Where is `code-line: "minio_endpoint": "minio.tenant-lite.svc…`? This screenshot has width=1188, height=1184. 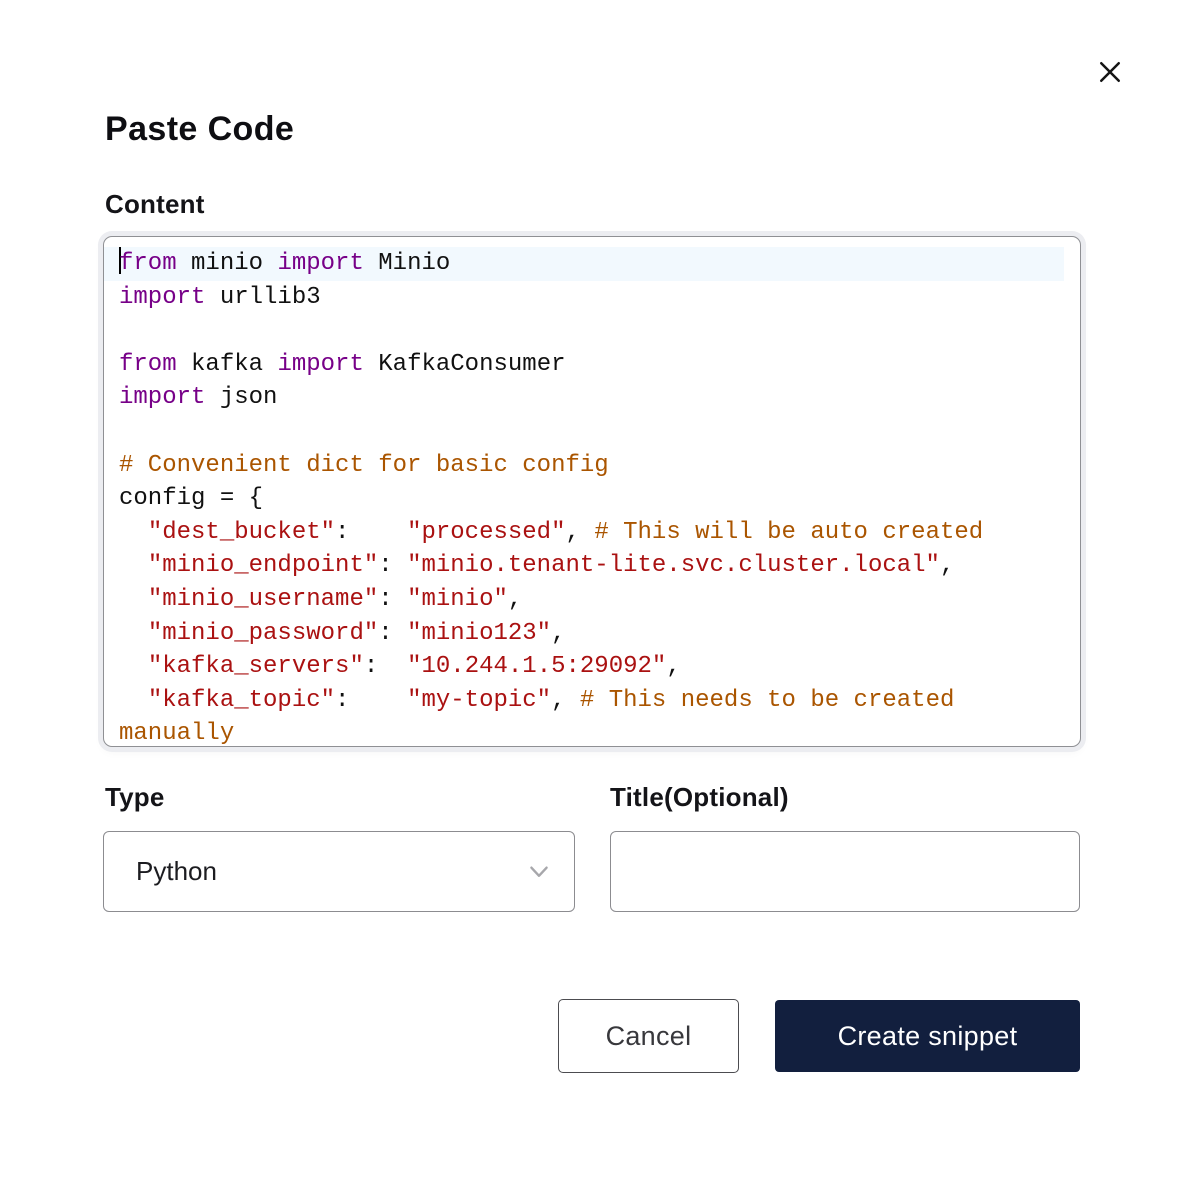
code-line: "minio_endpoint": "minio.tenant-lite.svc… is located at coordinates (584, 566).